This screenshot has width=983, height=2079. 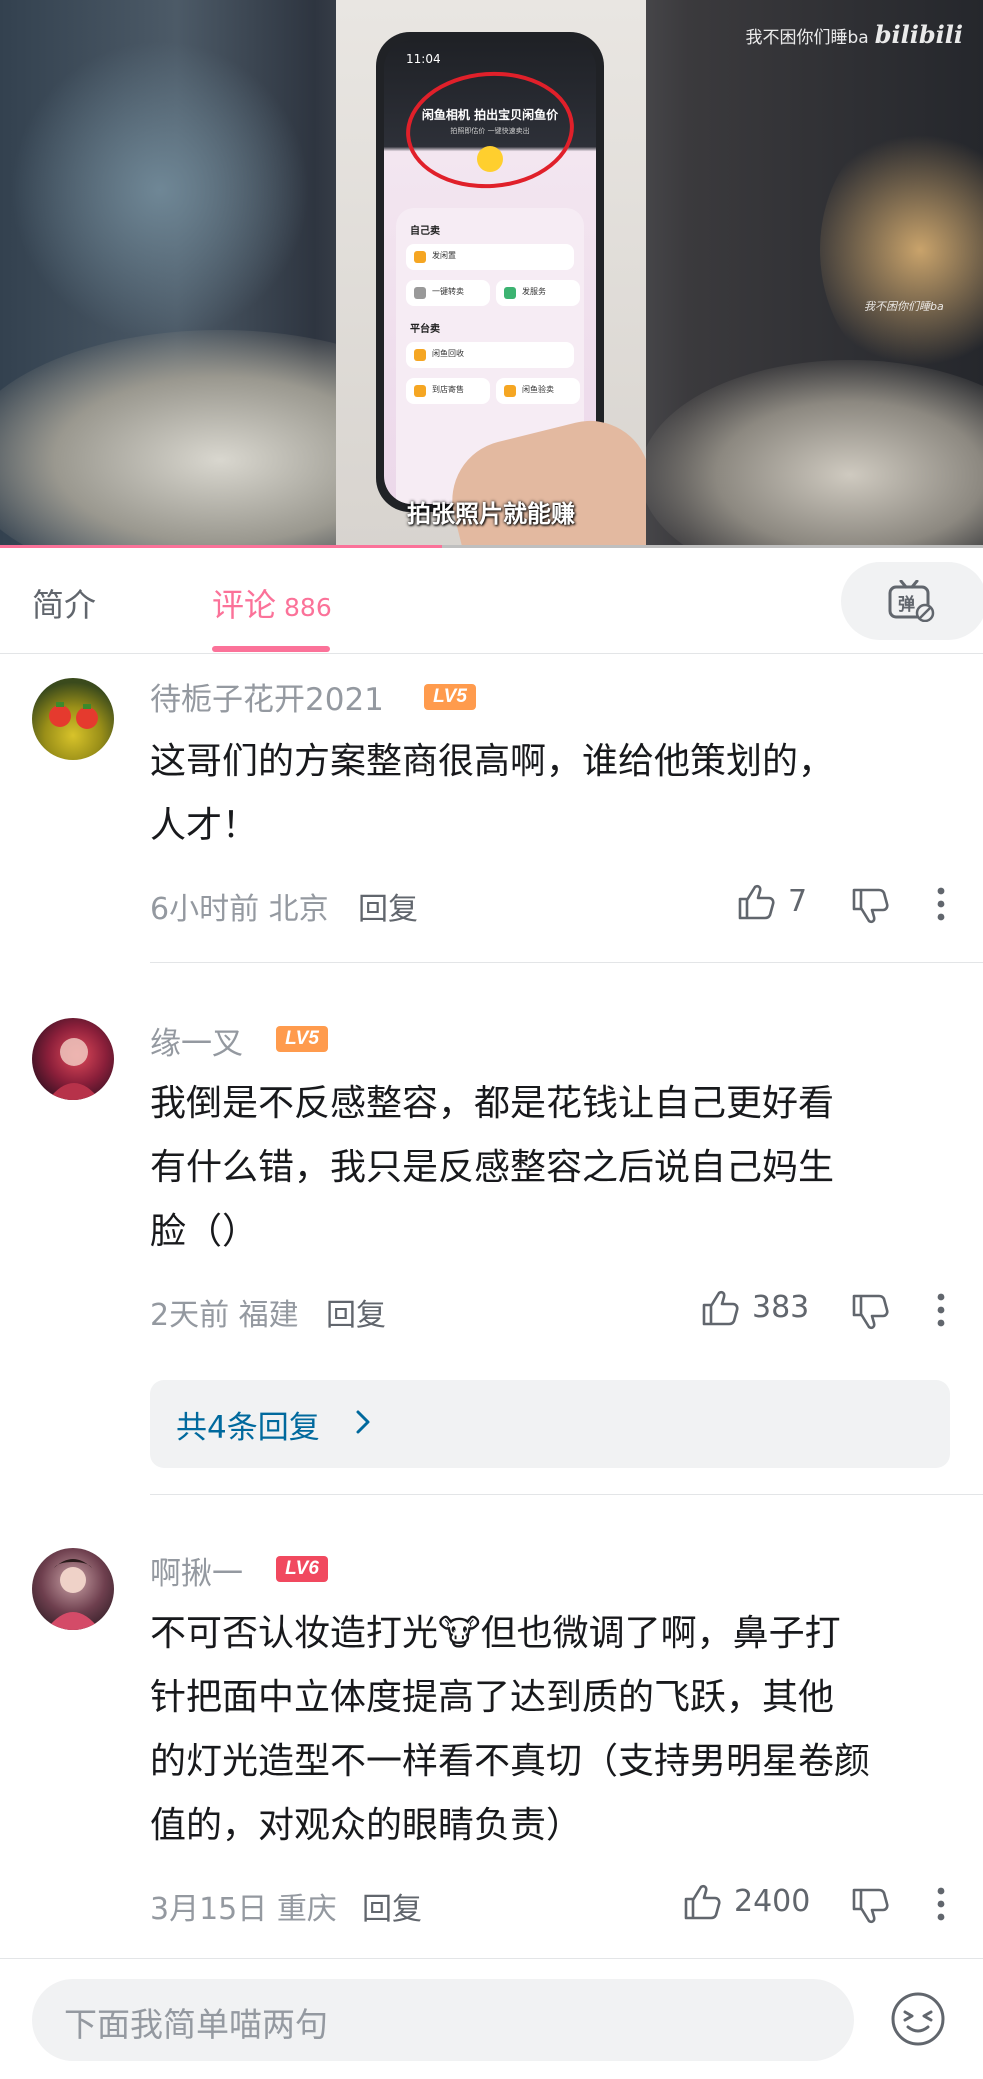 I want to click on comment-meta: 6小时前 北京, so click(x=239, y=906).